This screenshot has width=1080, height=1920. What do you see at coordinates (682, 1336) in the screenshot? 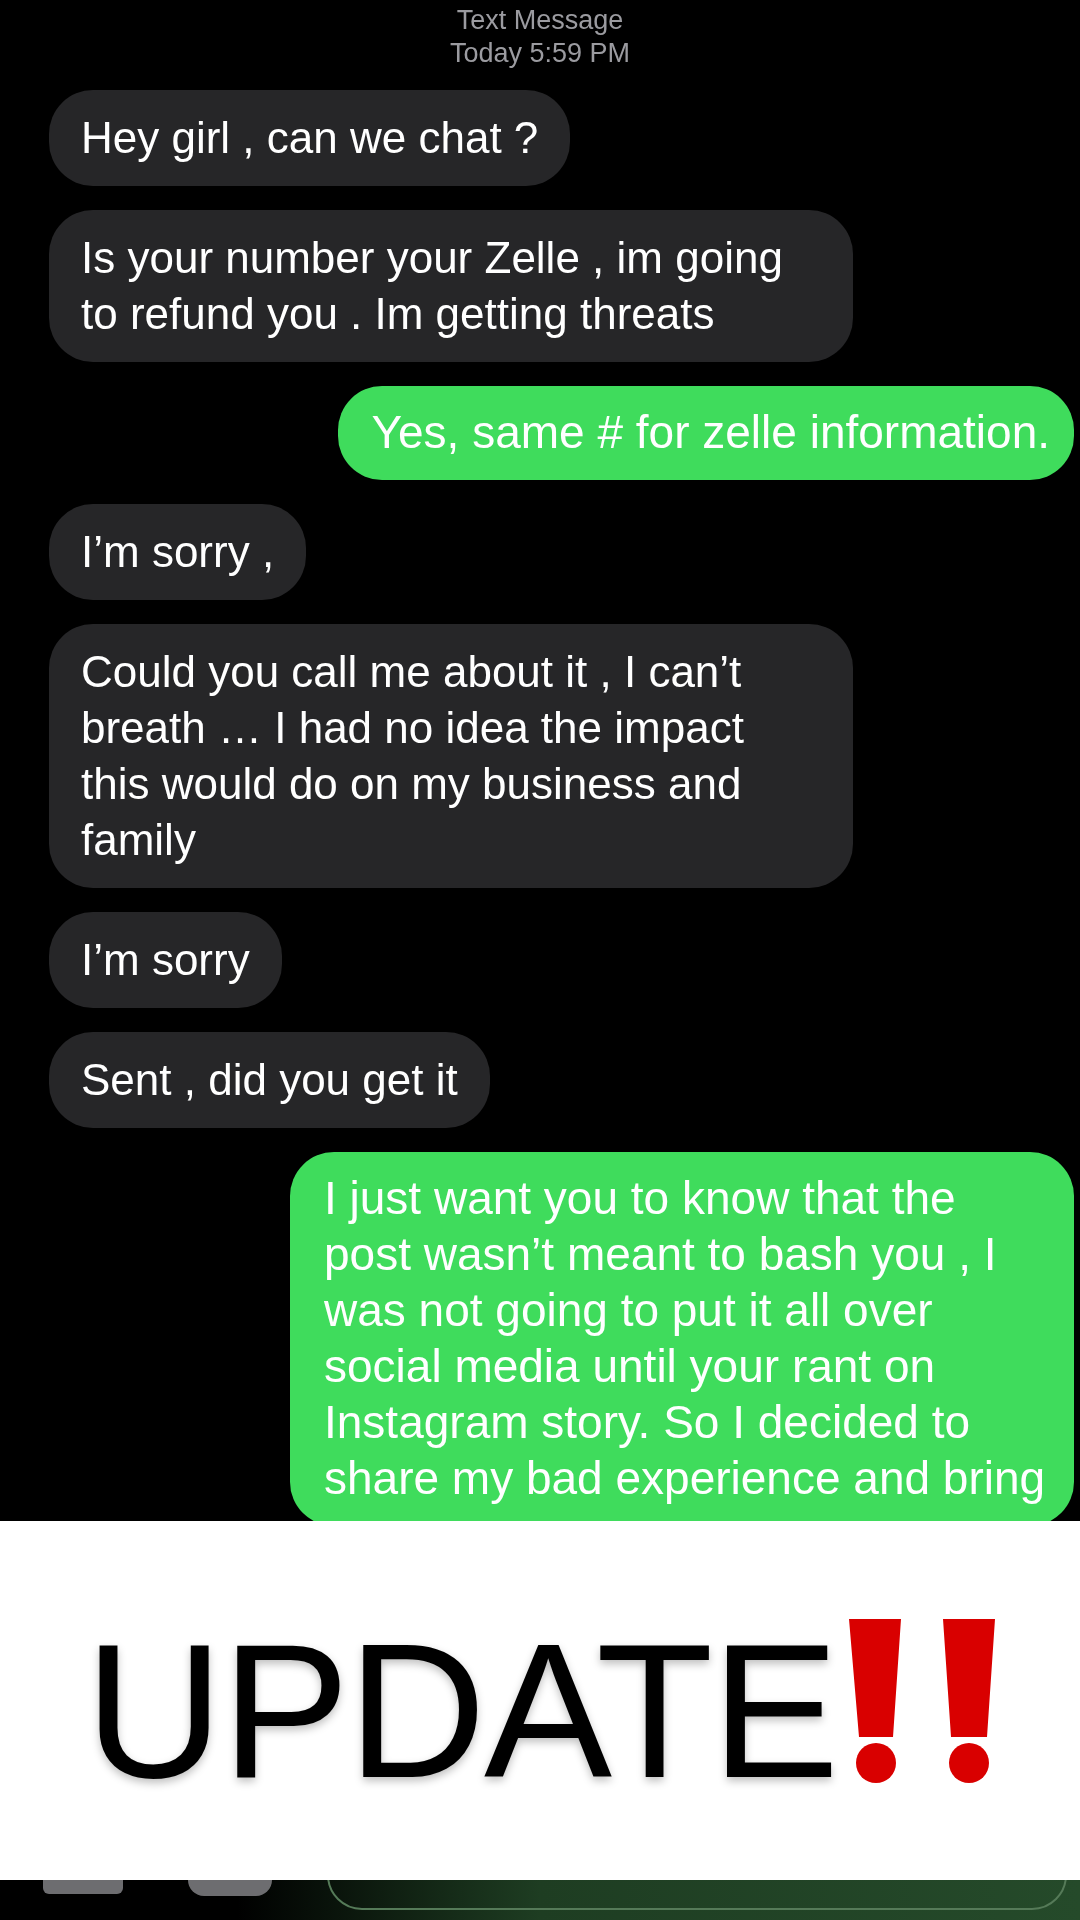
I see `sent-message: I just want you to know that the post wasn’t meant to bash you , I was not going to put it all over social media until your rant on Instagram story. So I decided to share my bad experience and bring` at bounding box center [682, 1336].